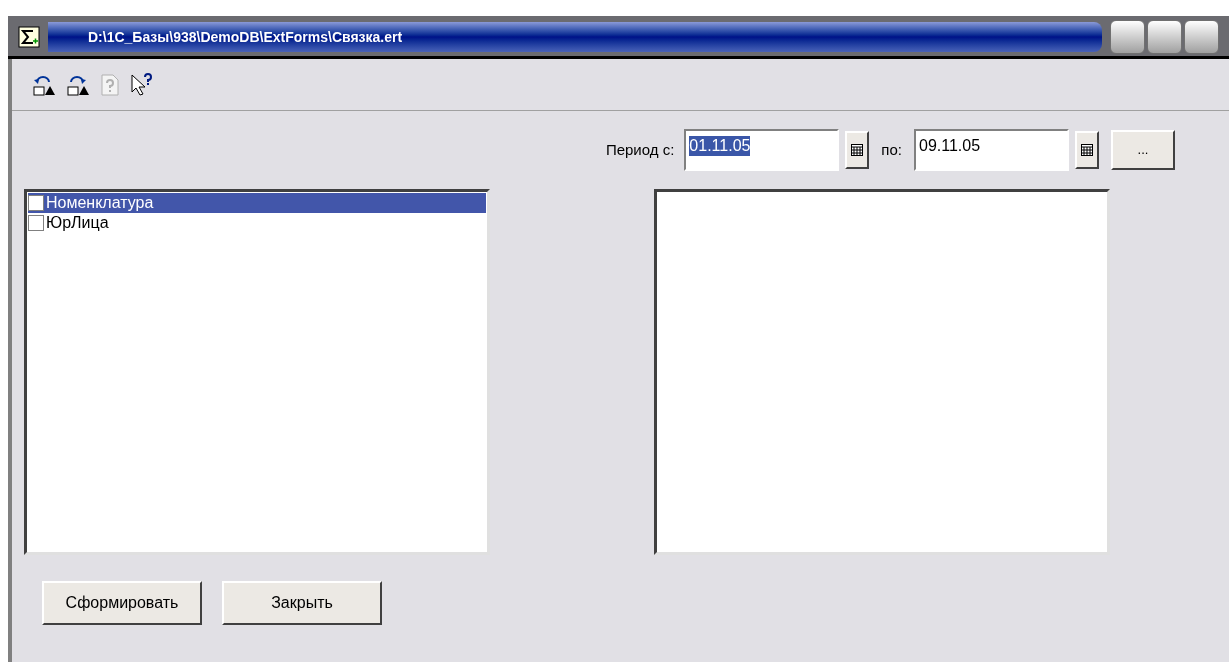 The height and width of the screenshot is (662, 1229). I want to click on list-item: ЮрЛица, so click(257, 223).